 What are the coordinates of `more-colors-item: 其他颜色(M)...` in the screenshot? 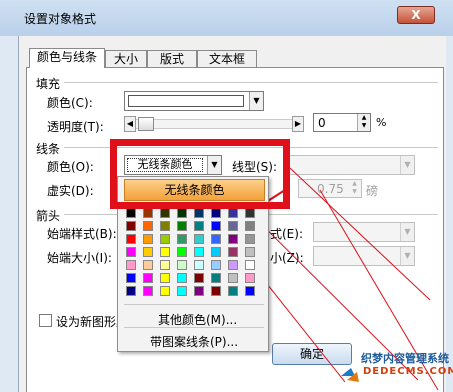 It's located at (197, 319).